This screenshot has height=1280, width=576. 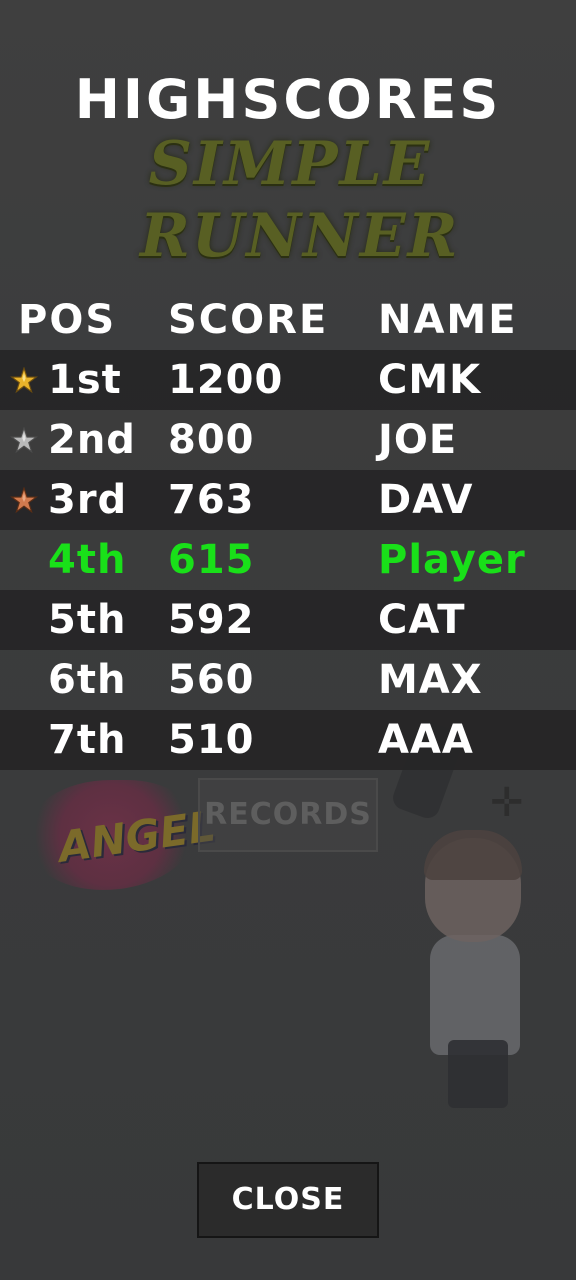 What do you see at coordinates (288, 440) in the screenshot?
I see `table-row: 2nd 800 JOE` at bounding box center [288, 440].